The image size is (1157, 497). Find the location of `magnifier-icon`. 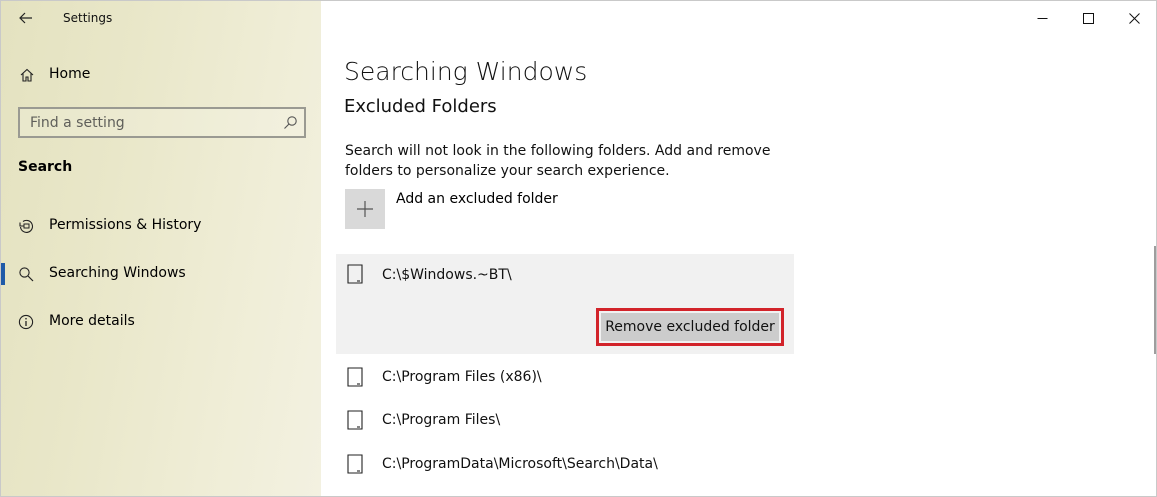

magnifier-icon is located at coordinates (290, 122).